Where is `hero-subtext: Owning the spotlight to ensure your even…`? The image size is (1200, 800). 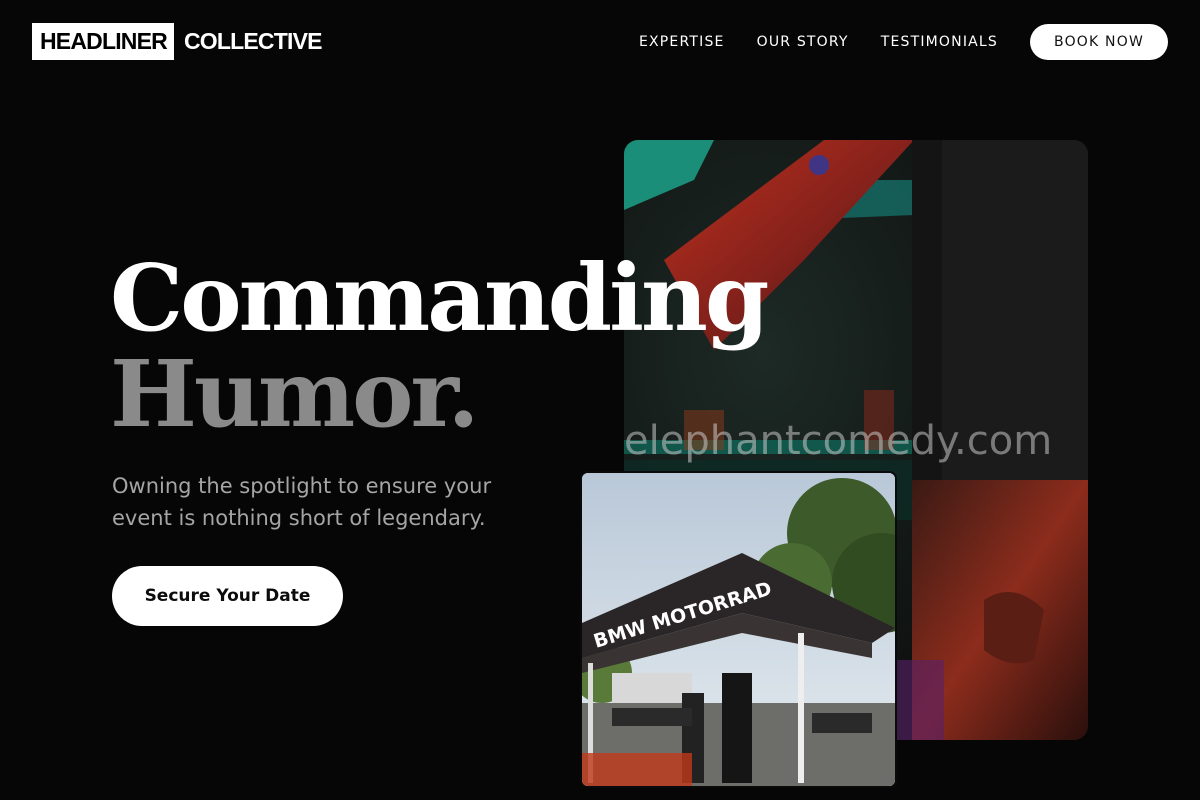
hero-subtext: Owning the spotlight to ensure your even… is located at coordinates (302, 502).